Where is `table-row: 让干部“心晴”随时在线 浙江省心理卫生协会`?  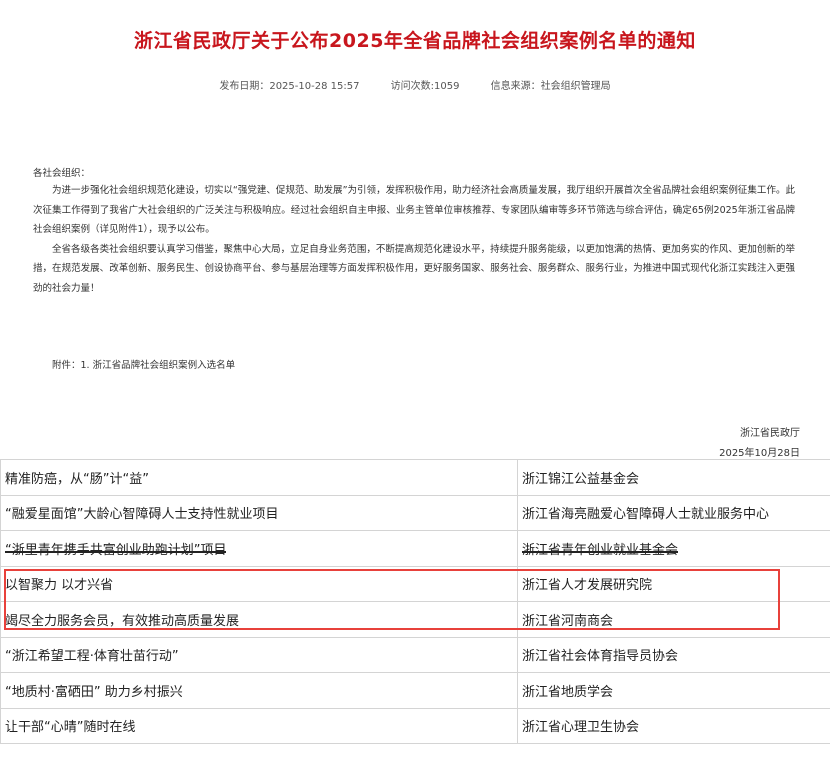
table-row: 让干部“心晴”随时在线 浙江省心理卫生协会 is located at coordinates (415, 725).